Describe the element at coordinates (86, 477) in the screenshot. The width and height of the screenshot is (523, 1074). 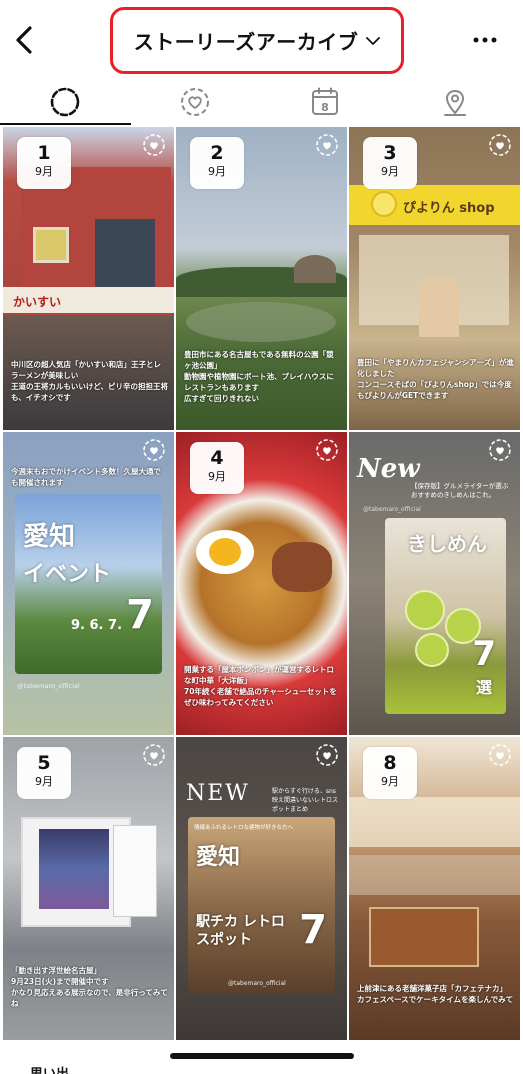
I see `story-caption: 今週末もおでかけイベント多数！久屋大通でも開催されます` at that location.